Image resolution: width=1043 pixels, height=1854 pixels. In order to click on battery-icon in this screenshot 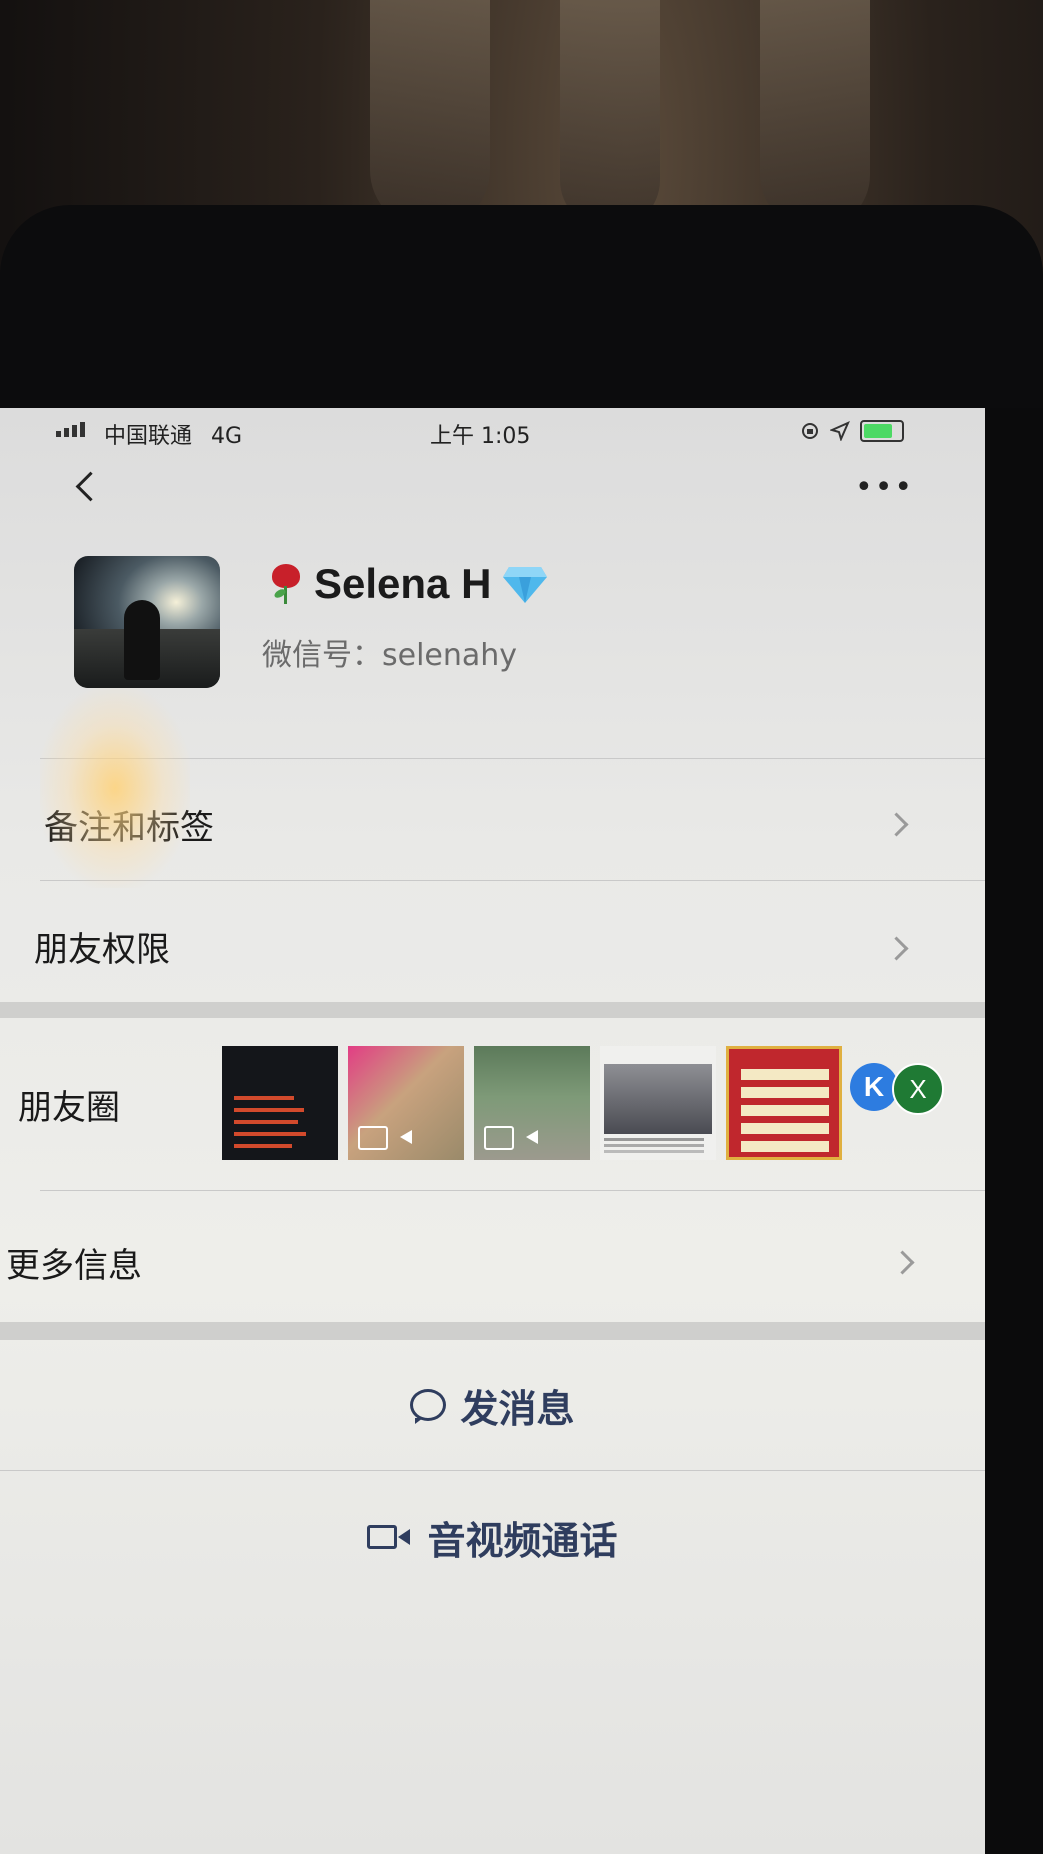, I will do `click(882, 431)`.